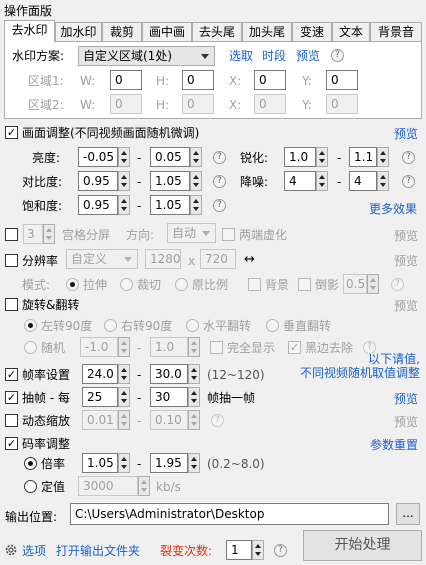 The height and width of the screenshot is (565, 426). Describe the element at coordinates (396, 31) in the screenshot. I see `tab-background-music: 背景音` at that location.